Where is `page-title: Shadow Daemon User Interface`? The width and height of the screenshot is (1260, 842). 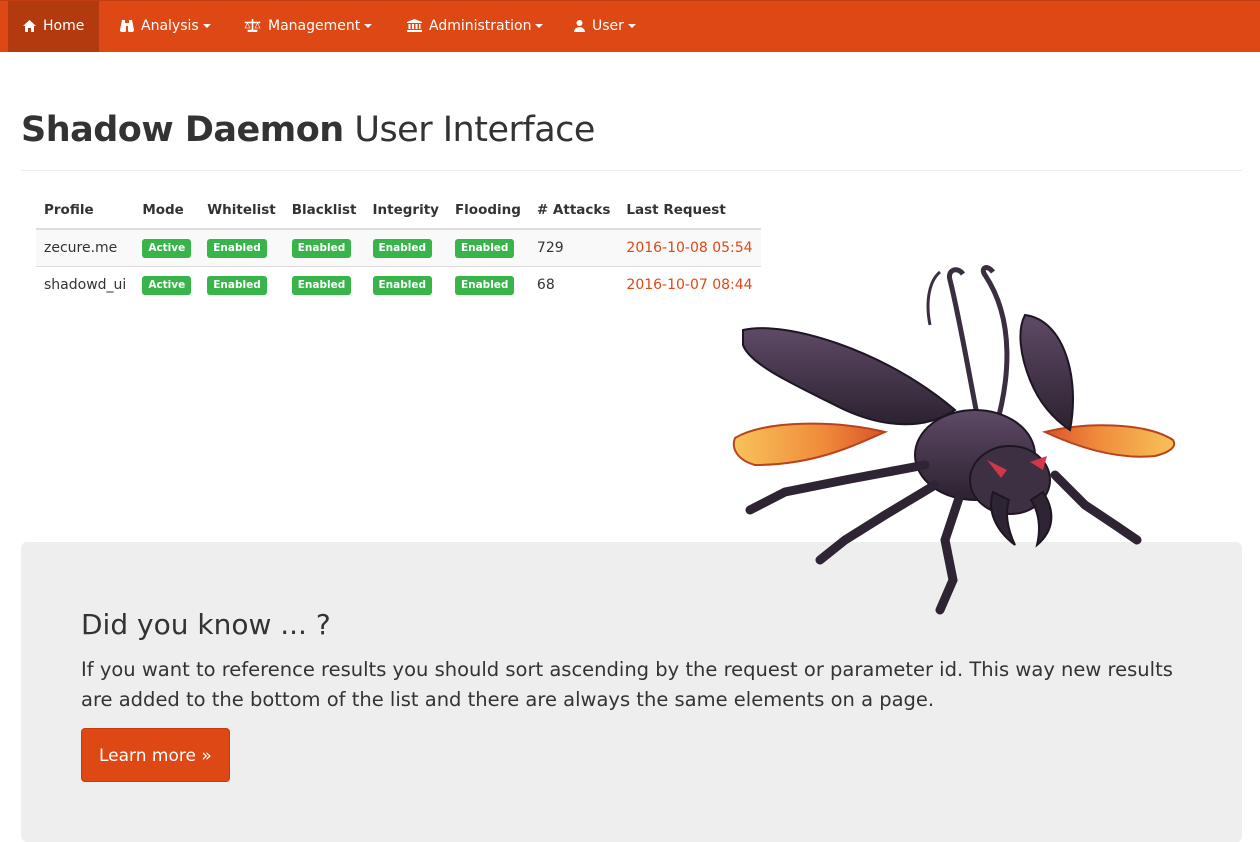 page-title: Shadow Daemon User Interface is located at coordinates (308, 130).